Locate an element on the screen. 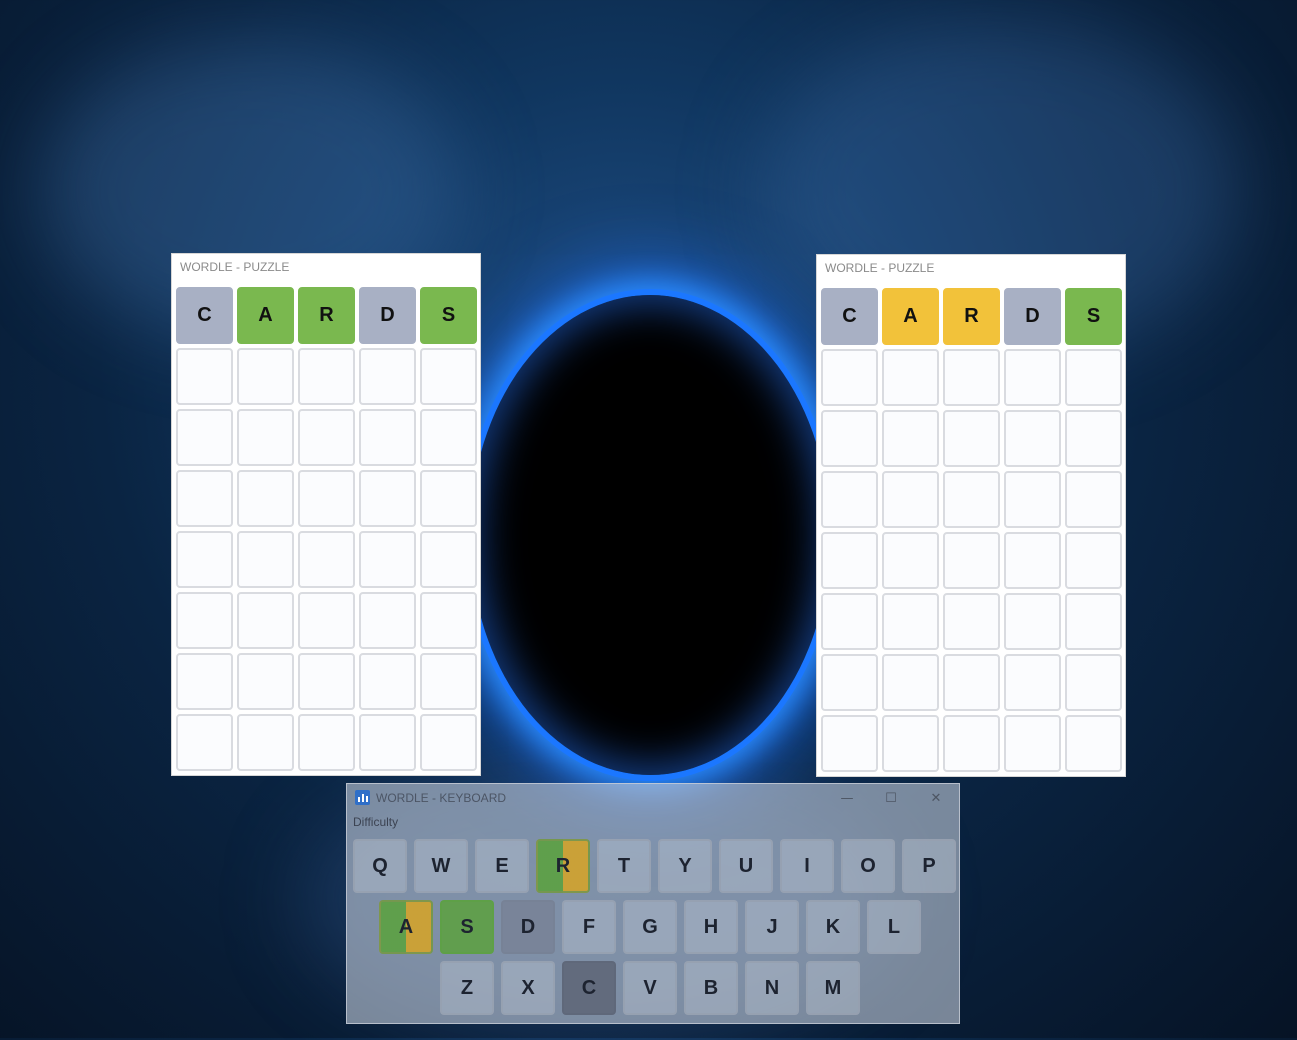 The image size is (1297, 1040). key-y: Y is located at coordinates (685, 866).